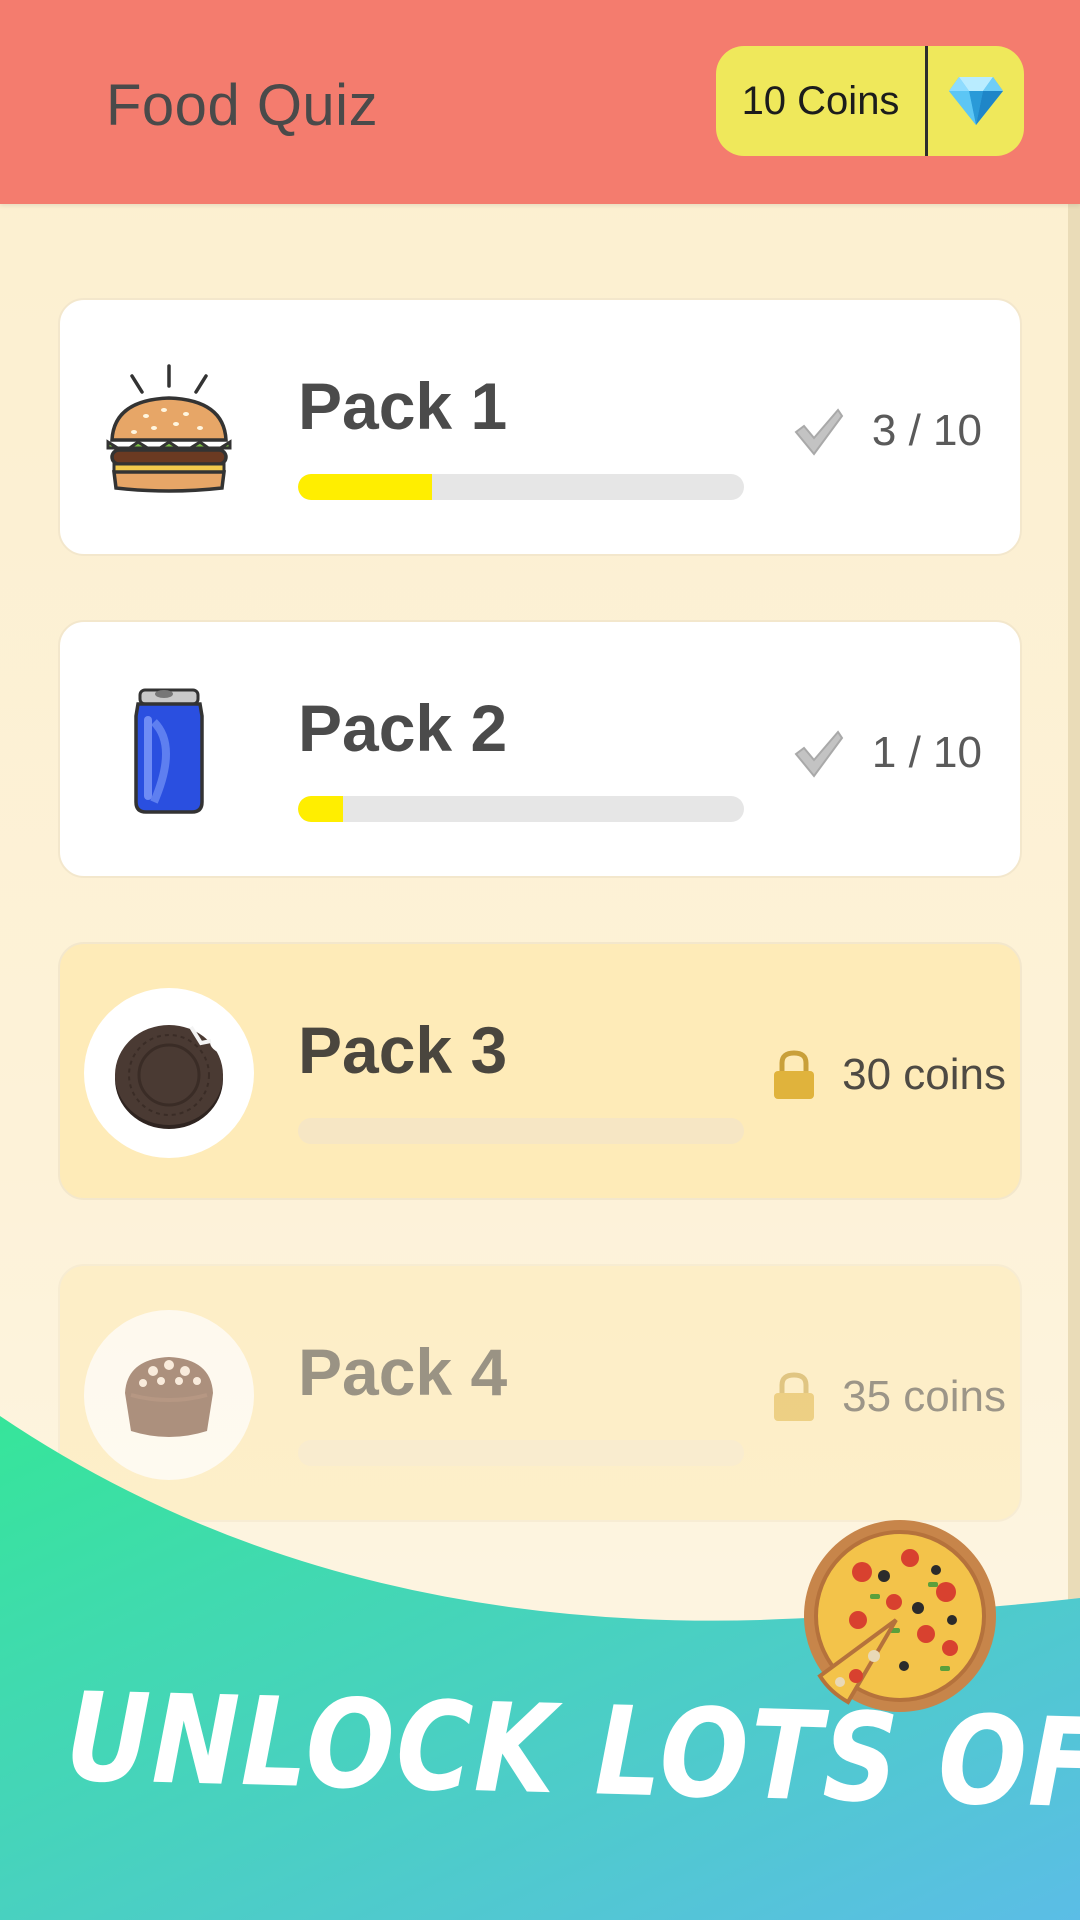 The height and width of the screenshot is (1920, 1080). I want to click on coins-balance: 10 Coins, so click(870, 101).